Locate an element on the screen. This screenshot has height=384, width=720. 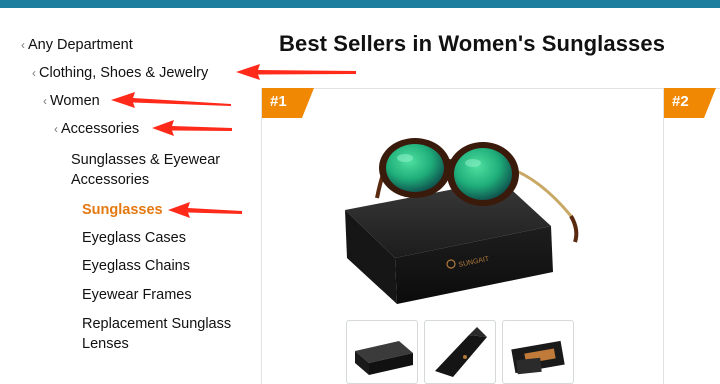
nav-sunglasses-selected: Sunglasses is located at coordinates (122, 210).